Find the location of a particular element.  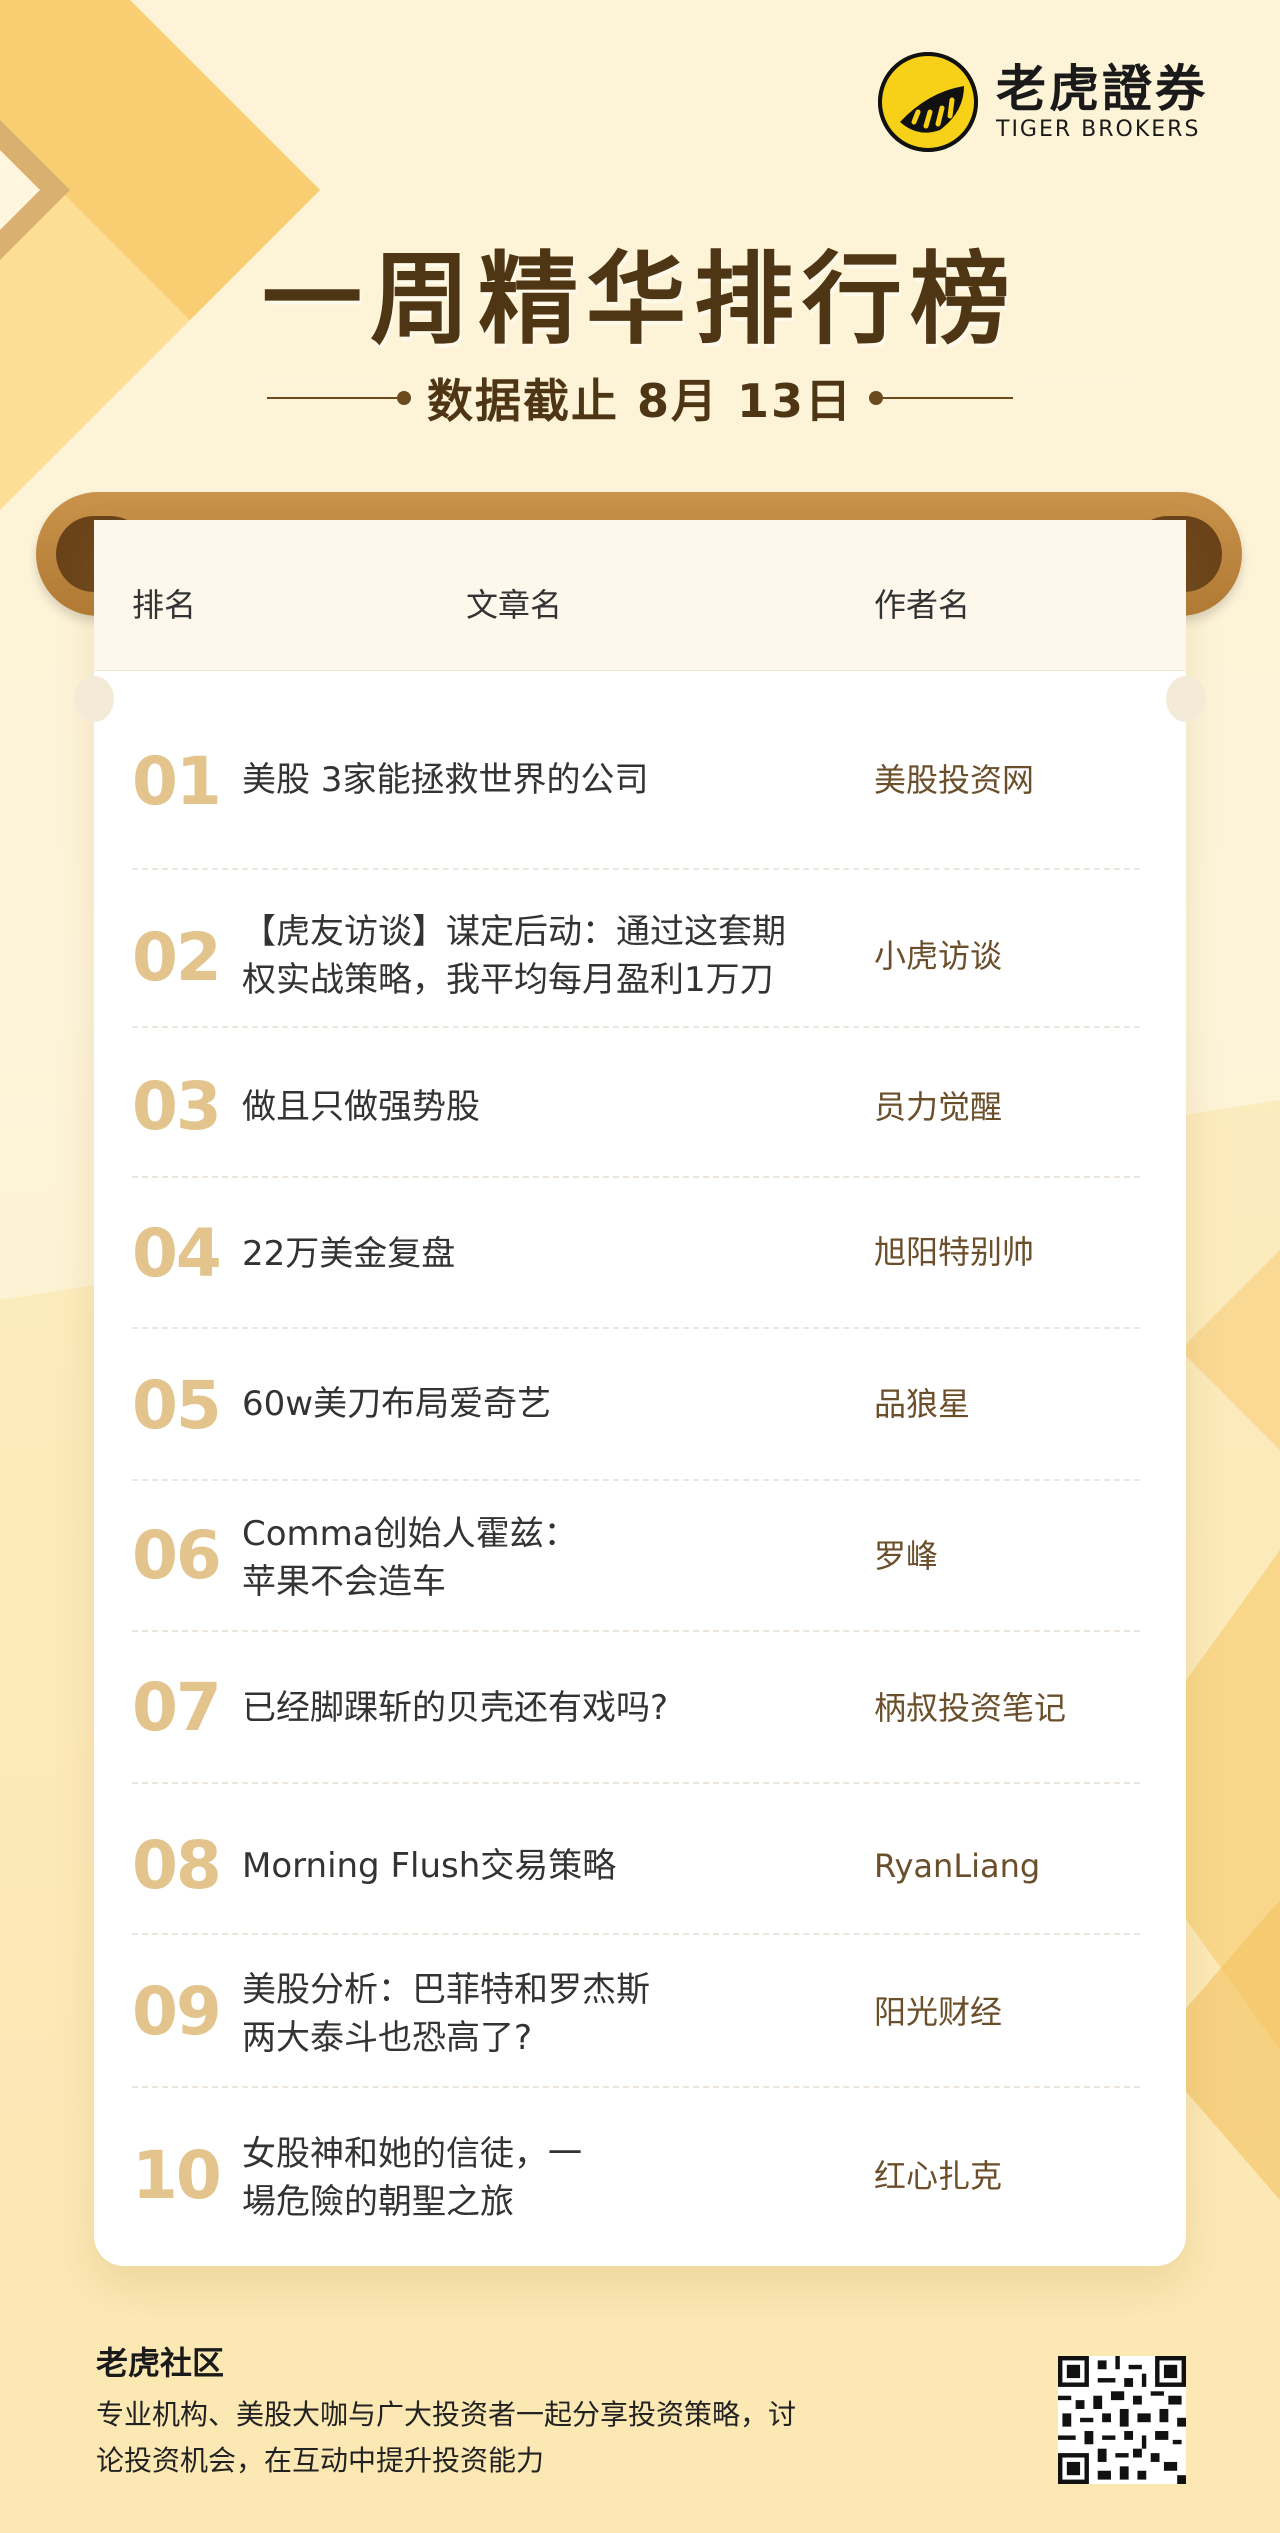

author-name: 柄叔投资笔记 is located at coordinates (970, 1708).